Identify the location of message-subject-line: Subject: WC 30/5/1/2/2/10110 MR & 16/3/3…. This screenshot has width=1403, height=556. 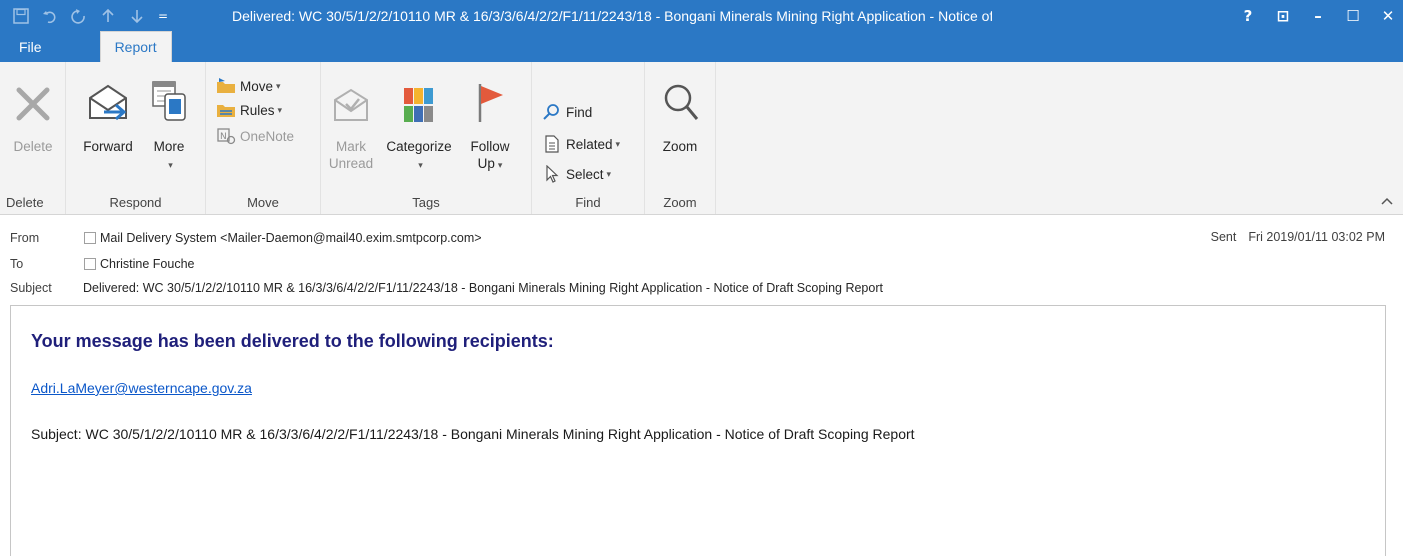
(473, 434).